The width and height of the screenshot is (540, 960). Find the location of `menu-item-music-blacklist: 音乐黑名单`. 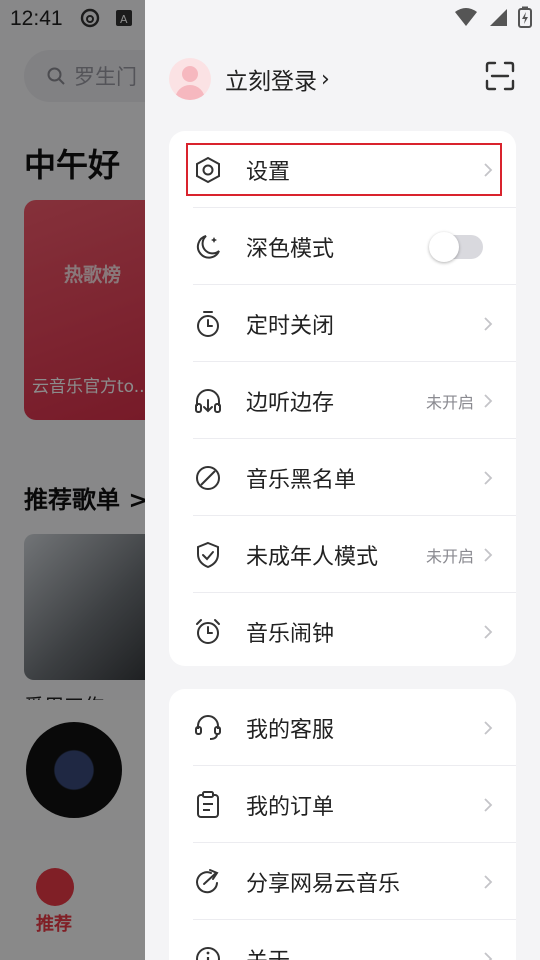

menu-item-music-blacklist: 音乐黑名单 is located at coordinates (342, 477).